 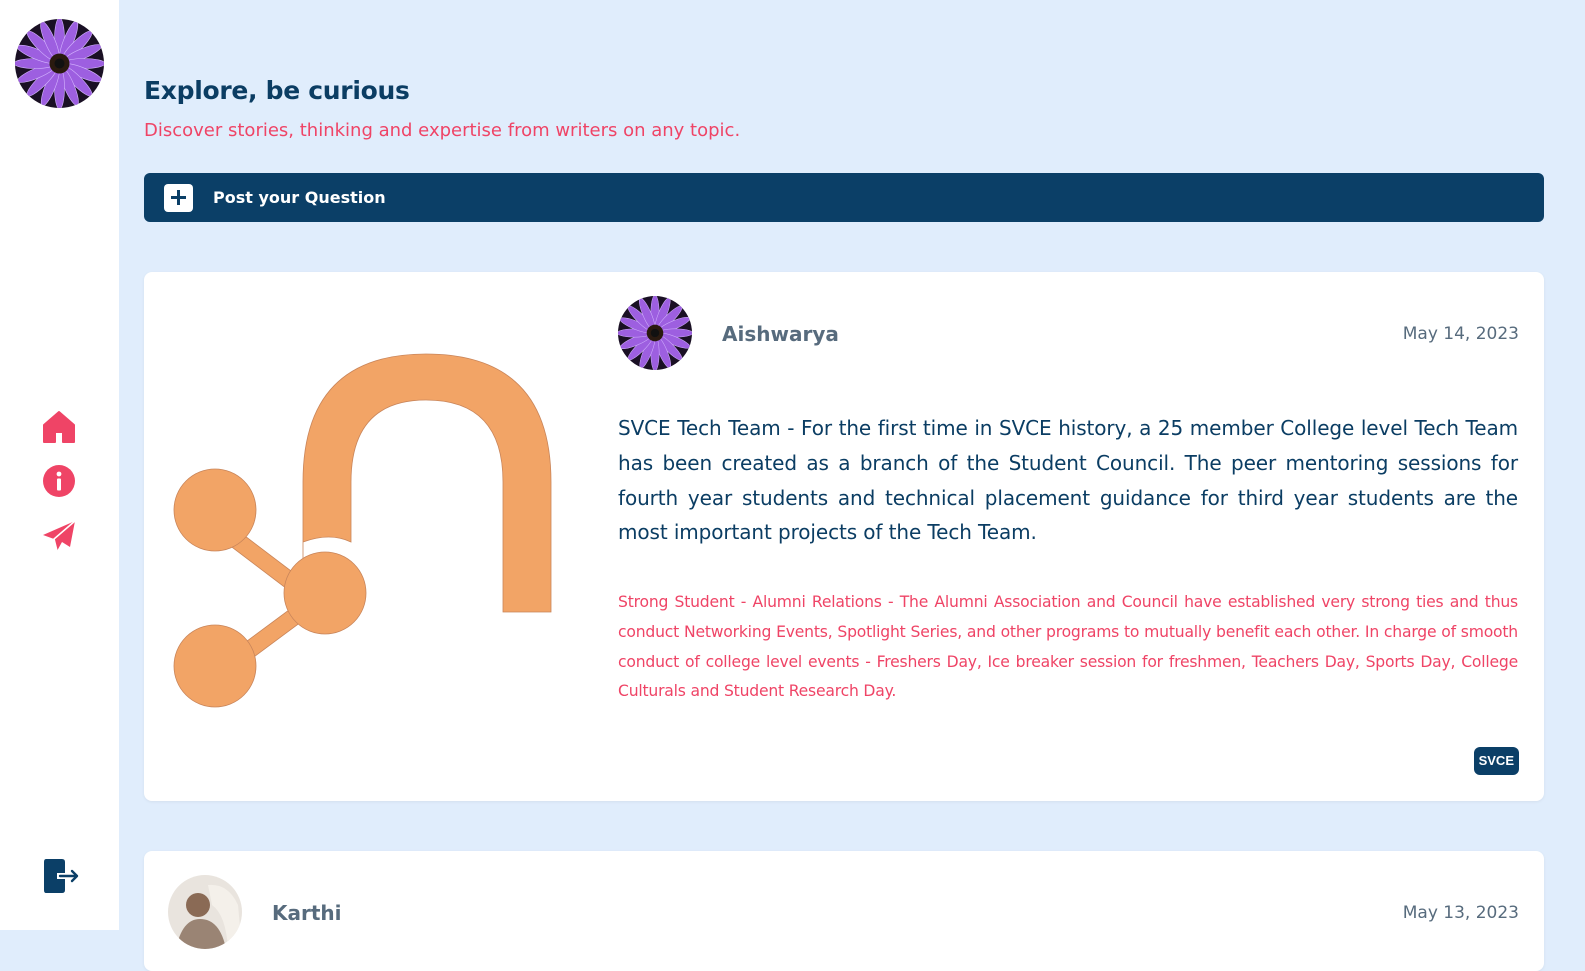 I want to click on send-icon, so click(x=59, y=536).